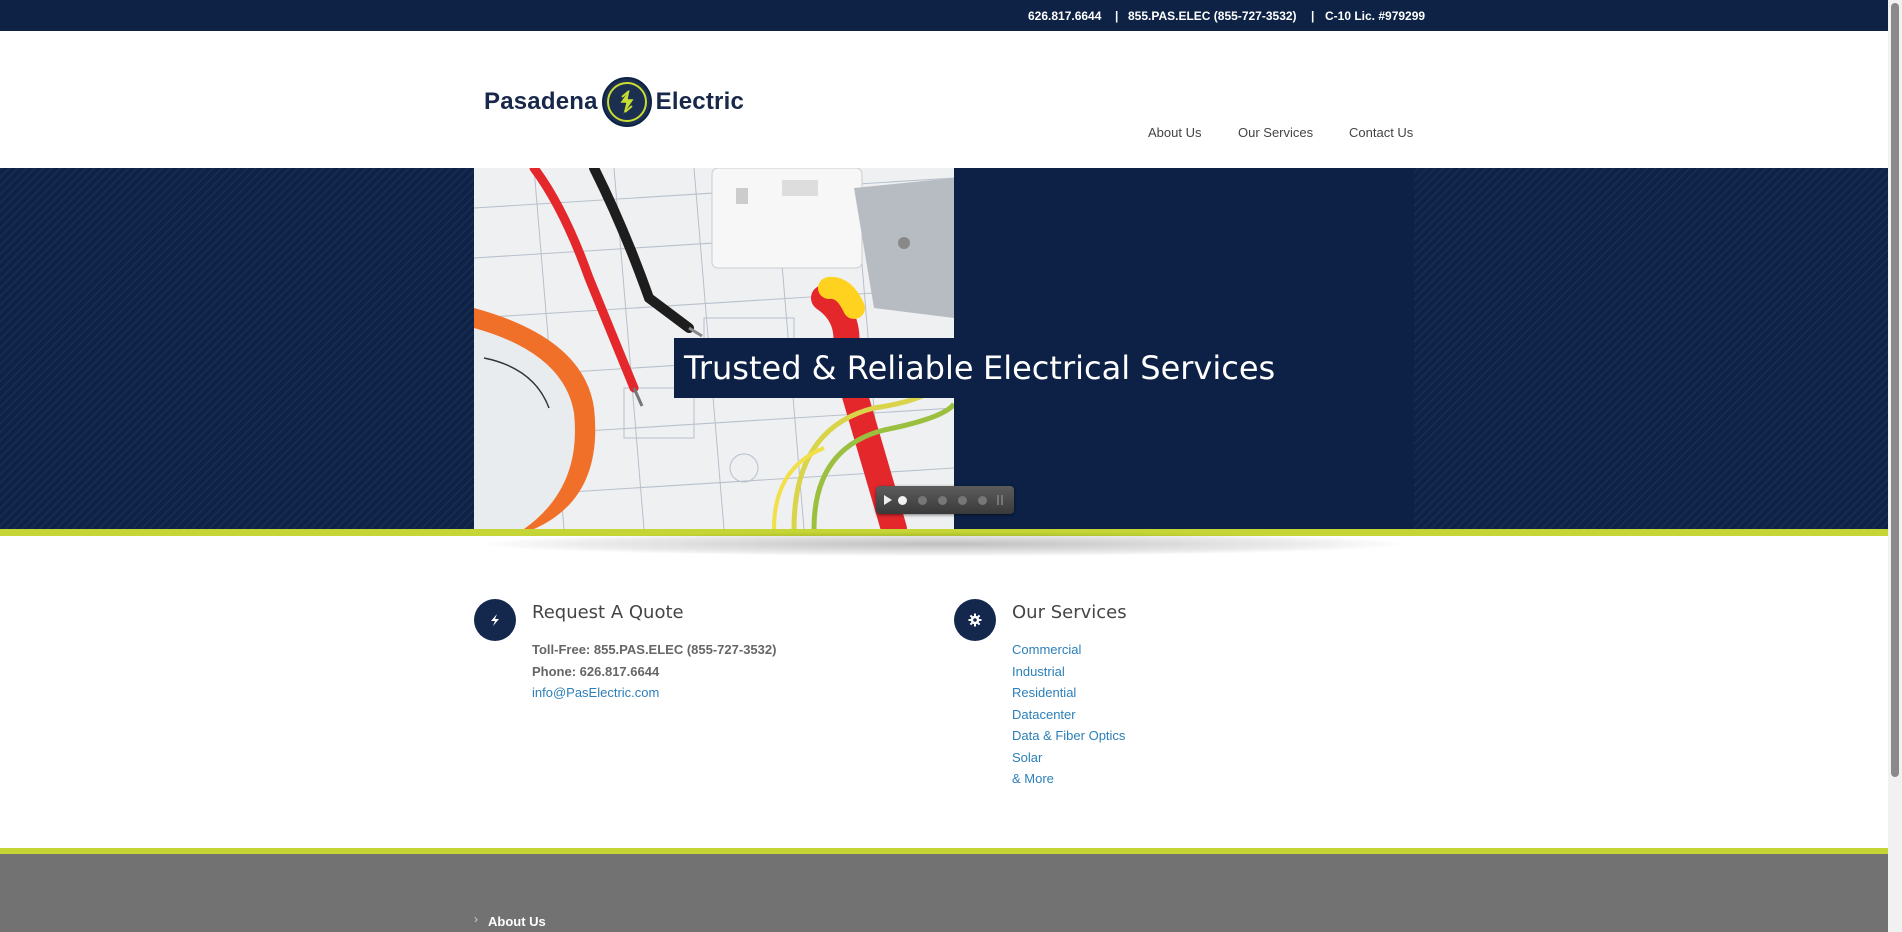 The width and height of the screenshot is (1902, 932). I want to click on service-link-residential: Residential, so click(1044, 692).